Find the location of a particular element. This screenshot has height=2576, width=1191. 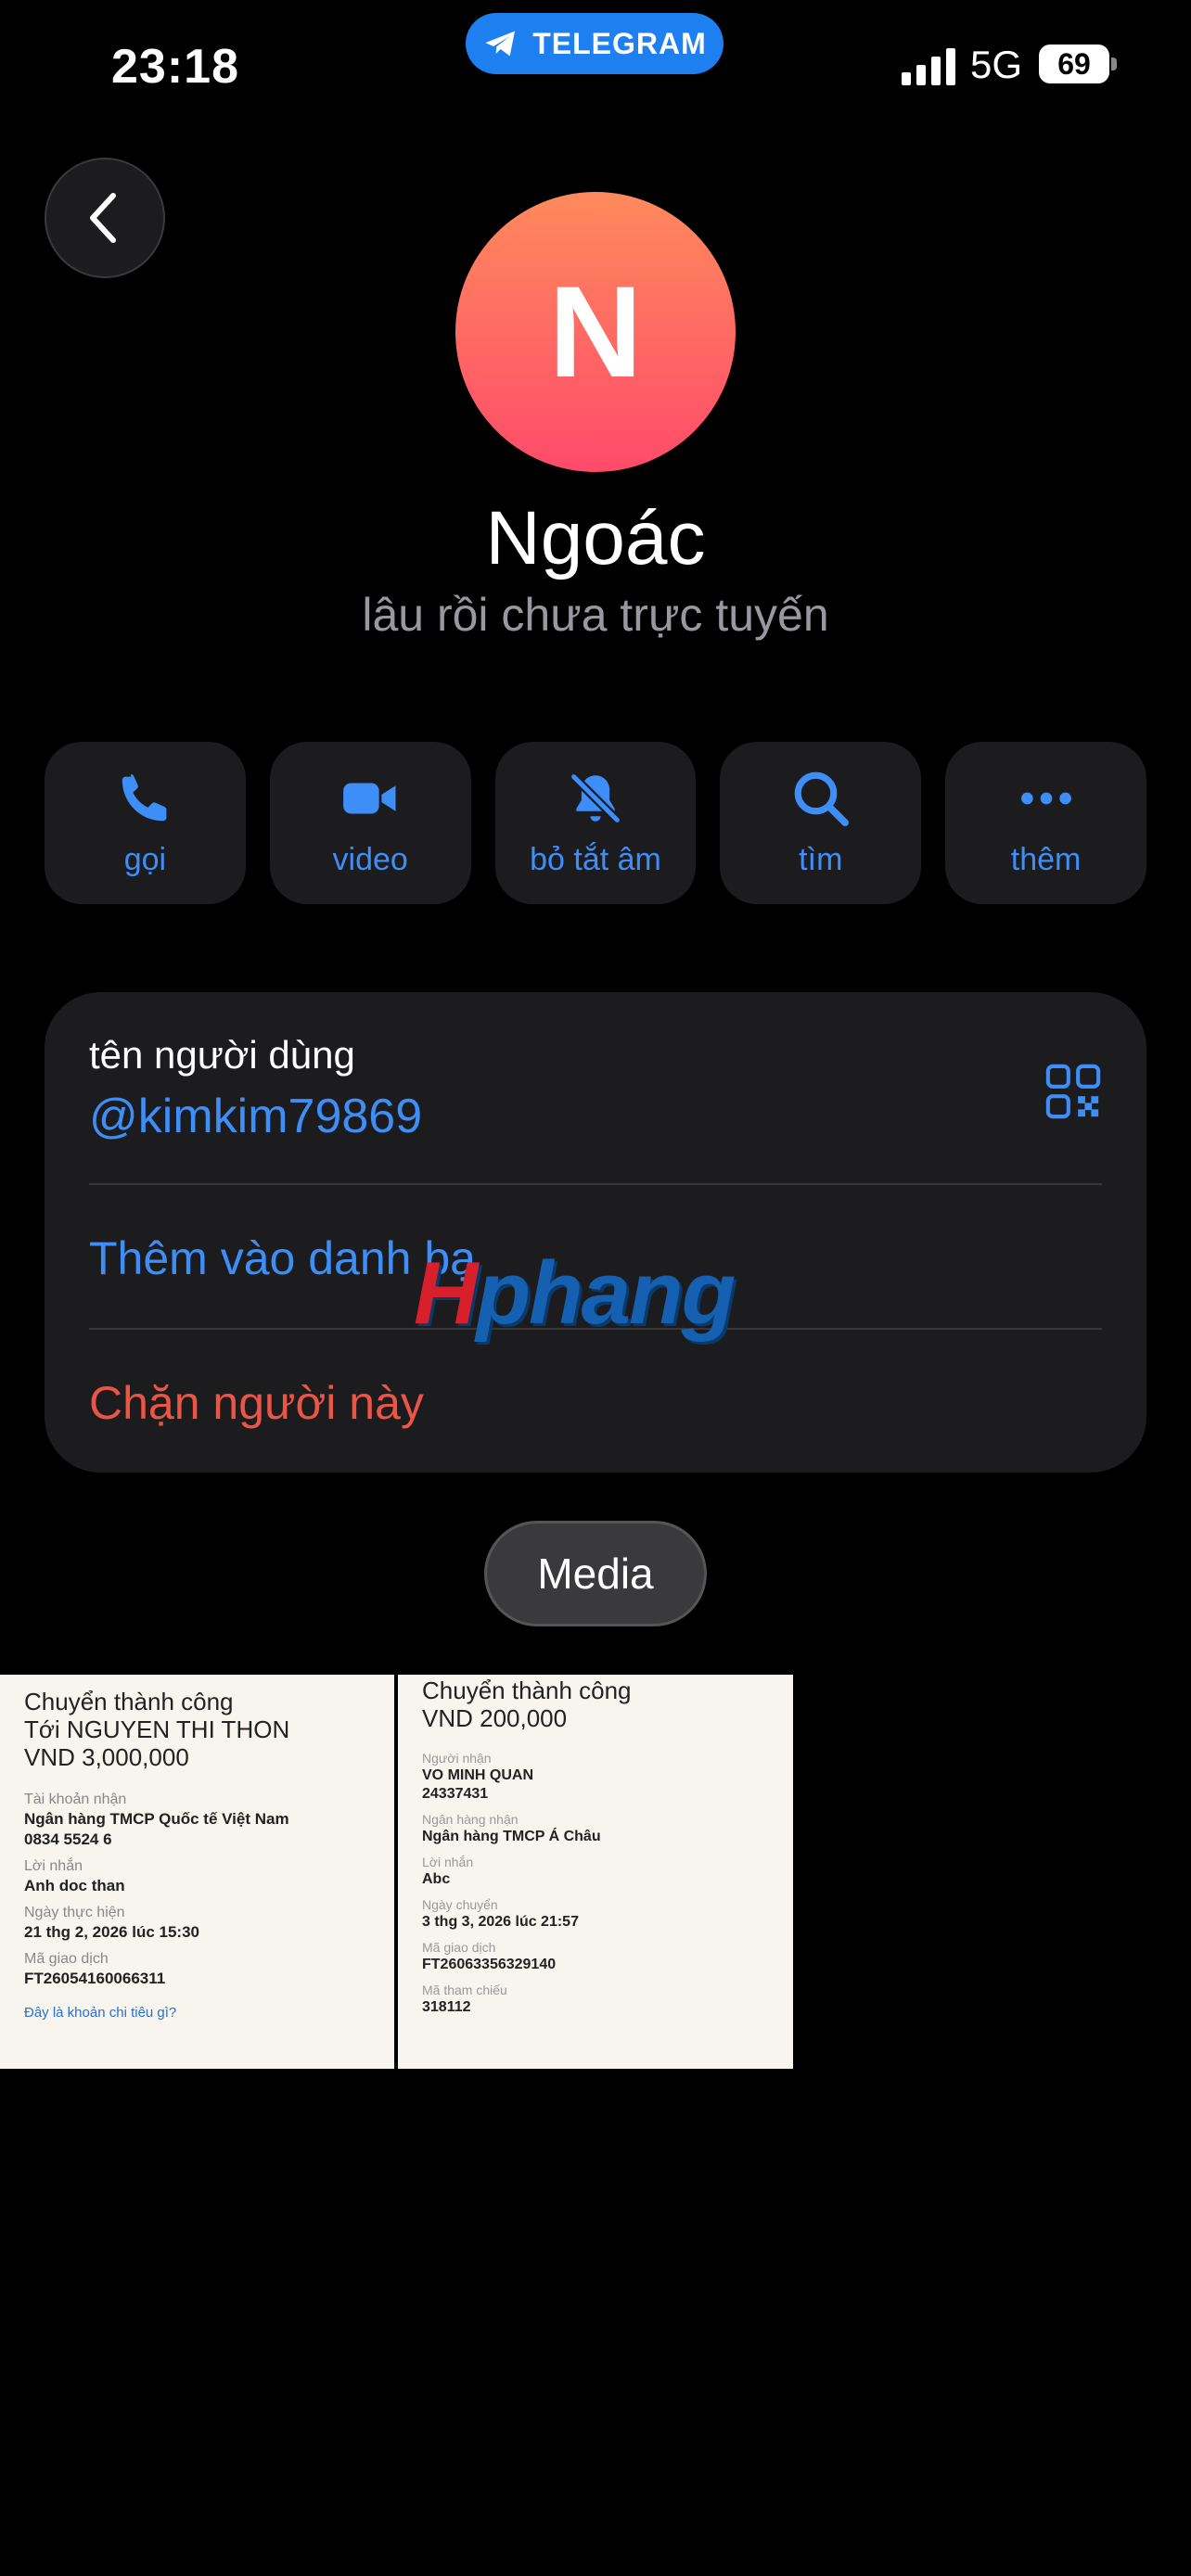

receipt-field-value: Ngân hàng TMCP Quốc tế Việt Nam is located at coordinates (156, 1819).